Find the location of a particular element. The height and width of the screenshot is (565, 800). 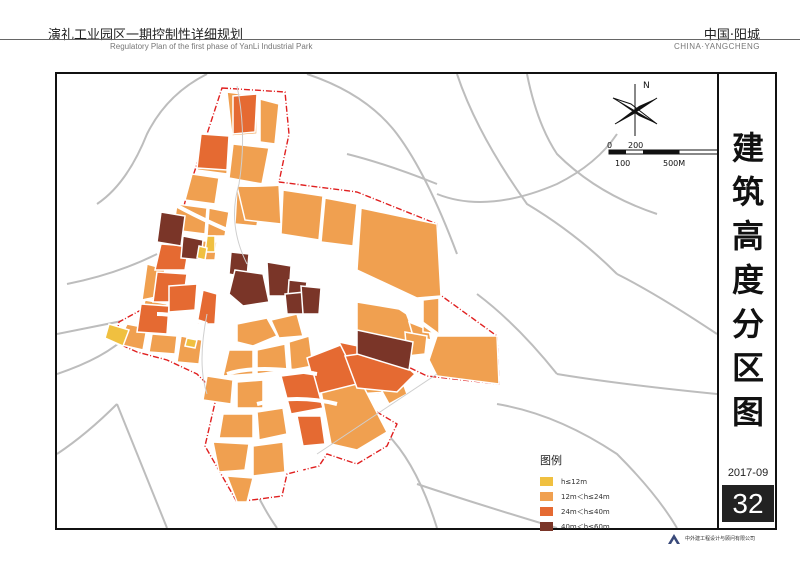

legend-item: 24m＜h≤40m is located at coordinates (575, 511).